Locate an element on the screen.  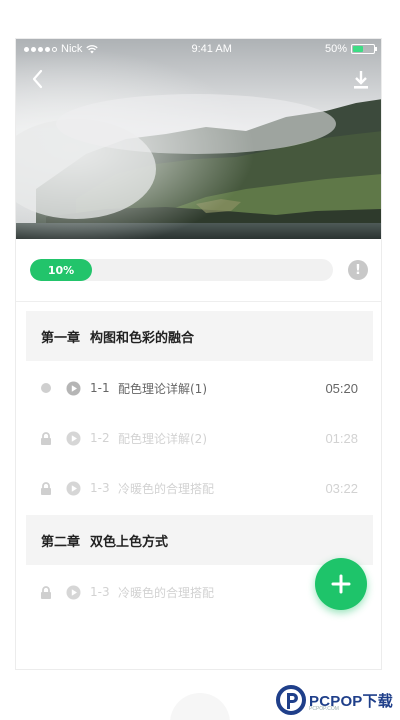
battery-group: 50% is located at coordinates (350, 49).